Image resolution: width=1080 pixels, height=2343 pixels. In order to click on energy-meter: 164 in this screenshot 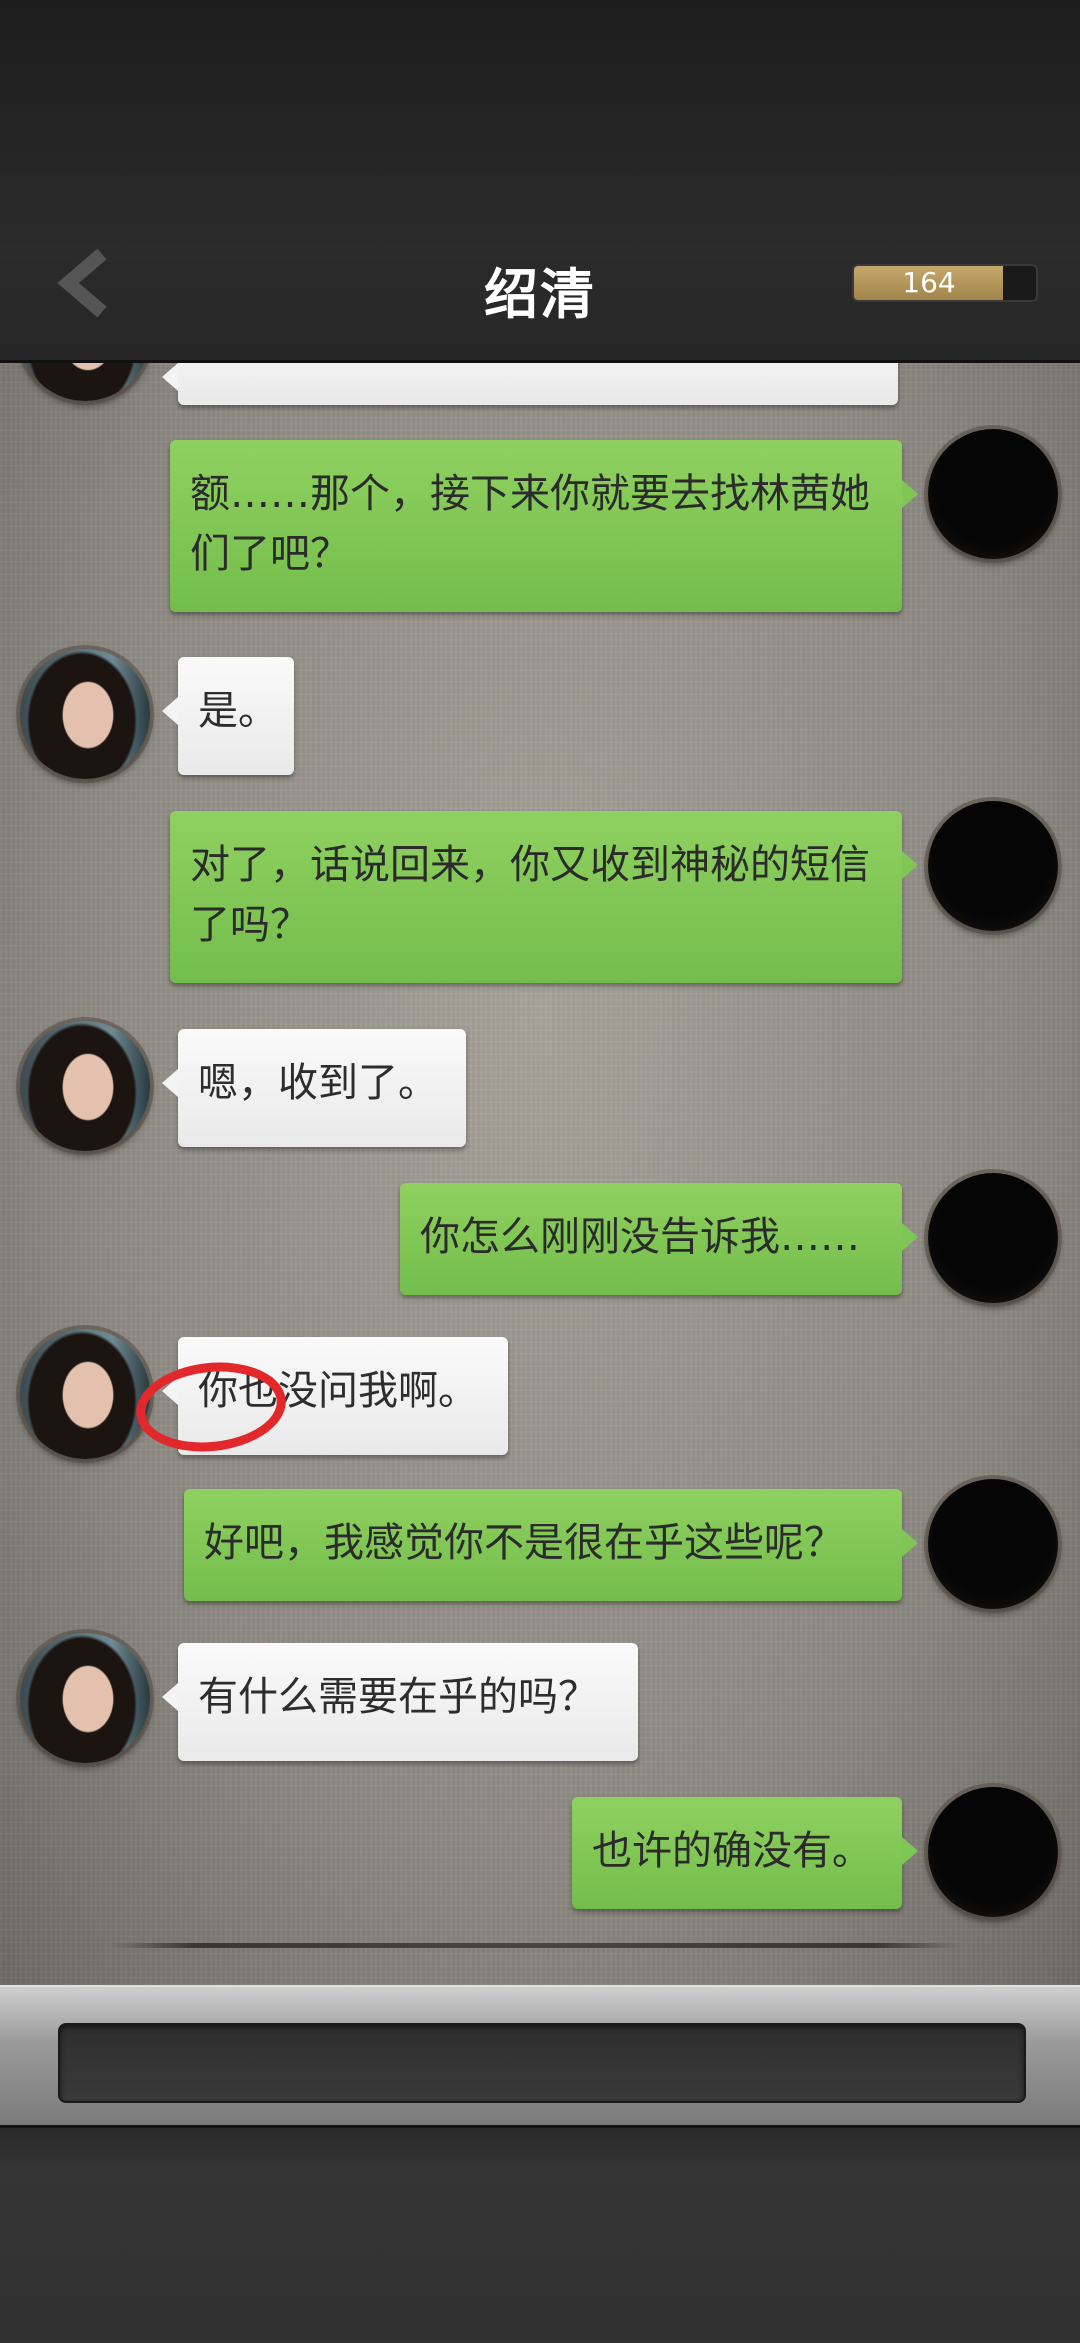, I will do `click(945, 283)`.